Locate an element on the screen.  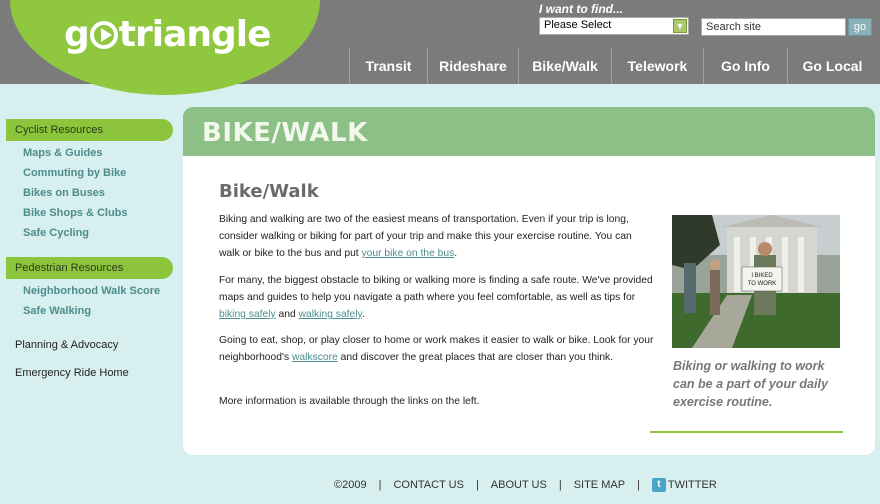
sidebar-item-safe-cycling: Safe Cycling is located at coordinates (56, 233).